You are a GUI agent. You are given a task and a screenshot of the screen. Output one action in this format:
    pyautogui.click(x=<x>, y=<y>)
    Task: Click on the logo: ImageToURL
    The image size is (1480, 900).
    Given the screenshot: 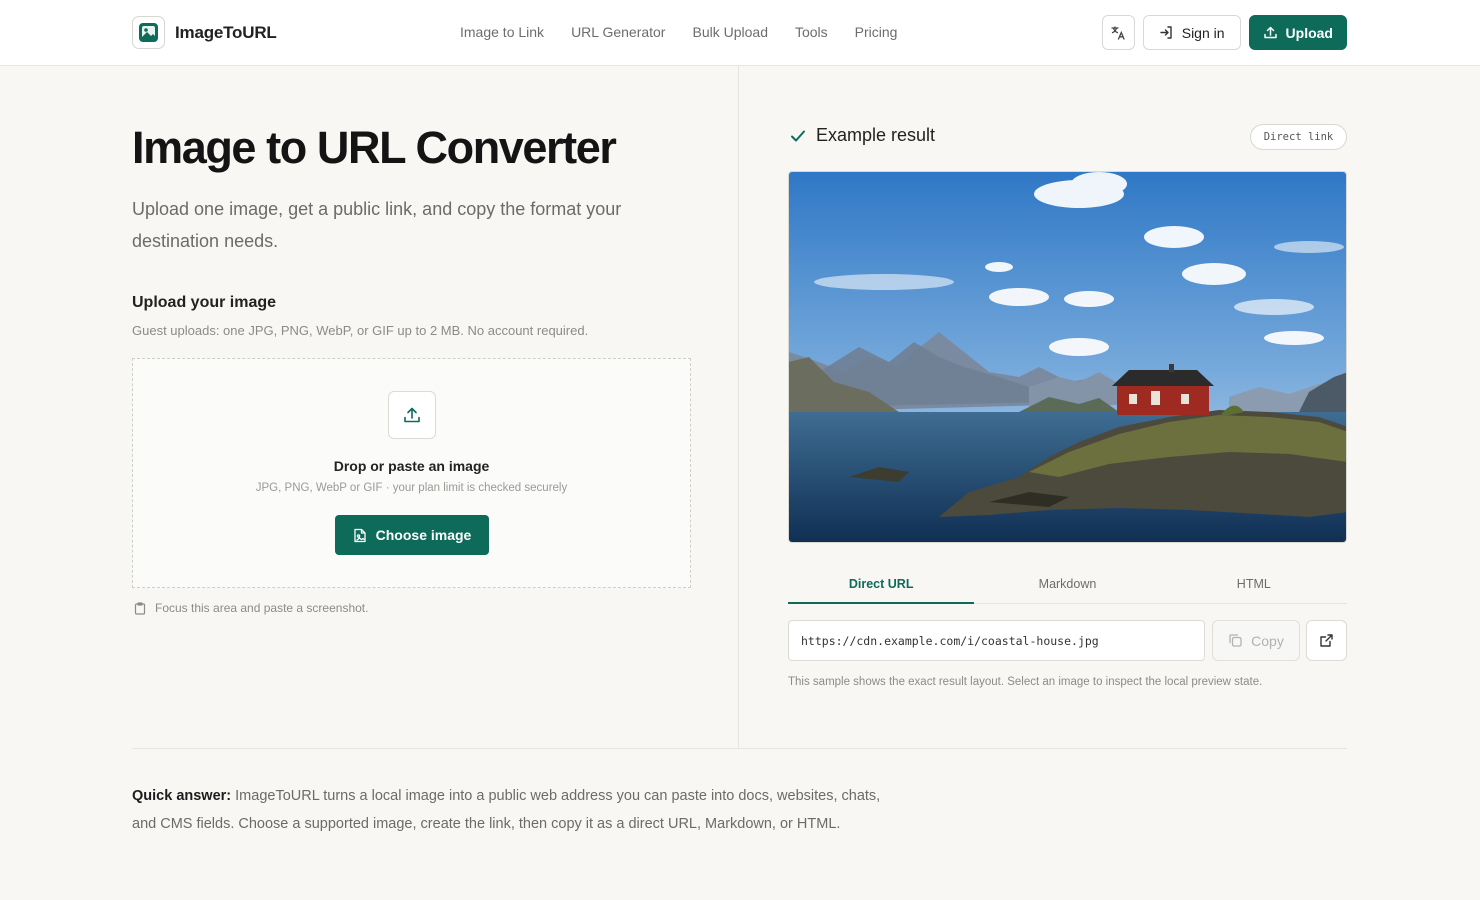 What is the action you would take?
    pyautogui.click(x=204, y=32)
    